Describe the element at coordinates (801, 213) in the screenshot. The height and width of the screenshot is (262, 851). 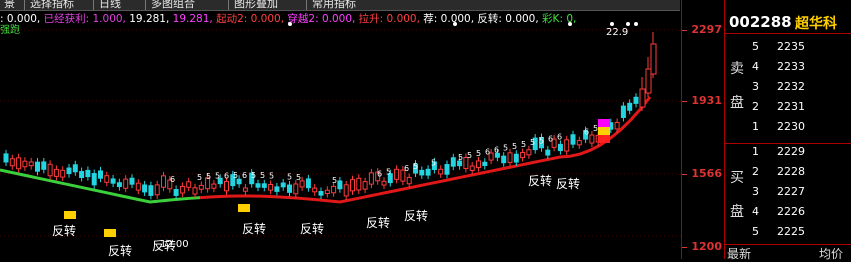
I see `buy-level-row: 4 2226` at that location.